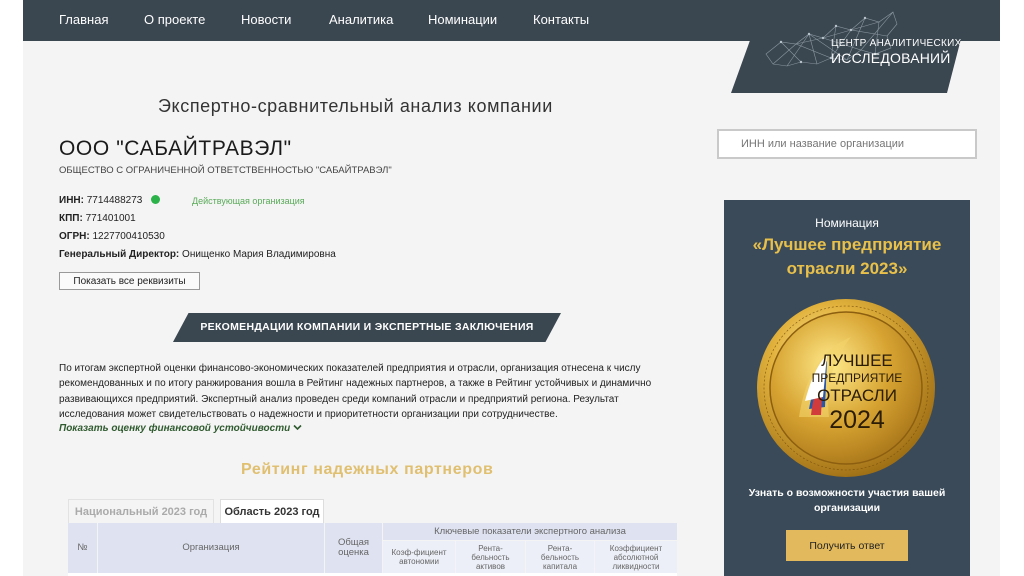 The width and height of the screenshot is (1024, 576). I want to click on nav-item-nominations: Номинации, so click(462, 19).